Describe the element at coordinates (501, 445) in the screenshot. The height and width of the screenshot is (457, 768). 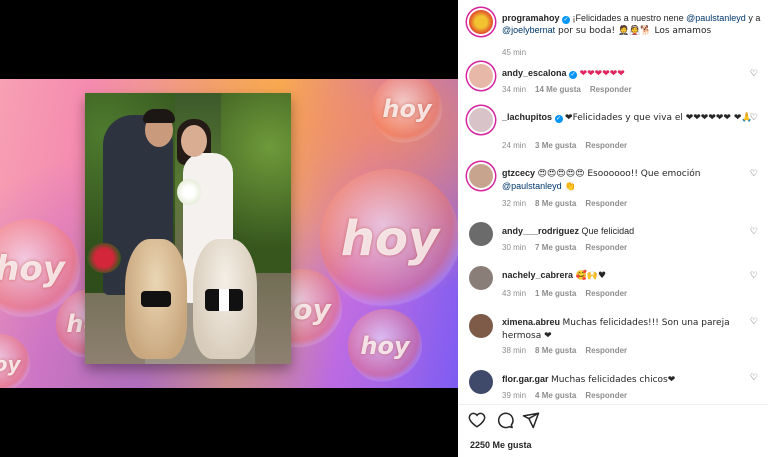
I see `likes-count: 2250 Me gusta` at that location.